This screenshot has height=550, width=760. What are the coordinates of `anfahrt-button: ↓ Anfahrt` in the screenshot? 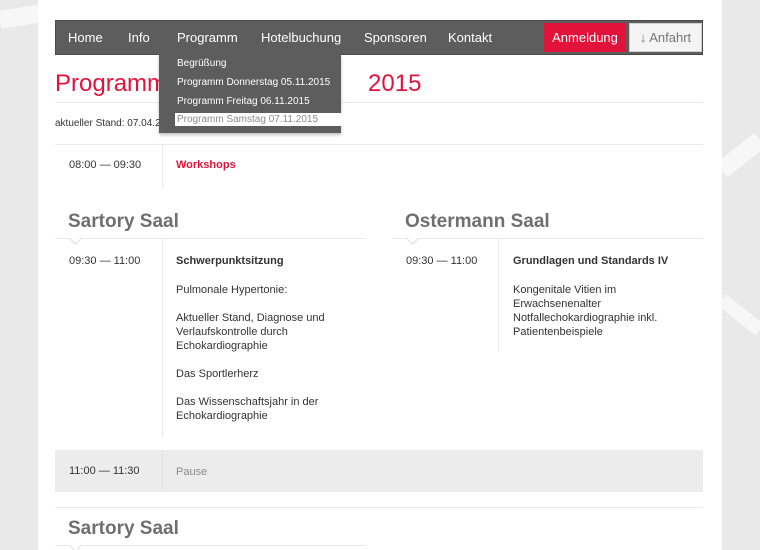 It's located at (665, 37).